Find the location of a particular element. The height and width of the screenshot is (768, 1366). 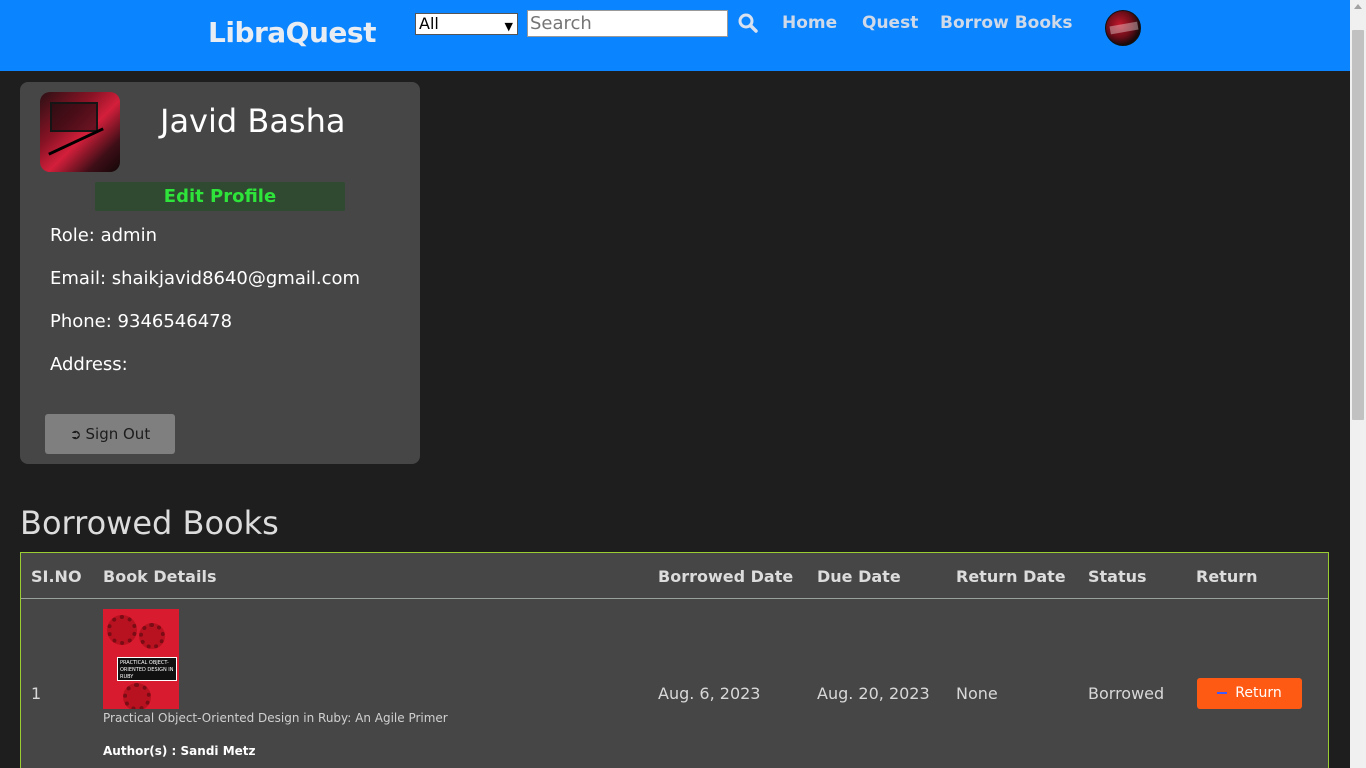

borrowed-books-title: Borrowed Books is located at coordinates (149, 523).